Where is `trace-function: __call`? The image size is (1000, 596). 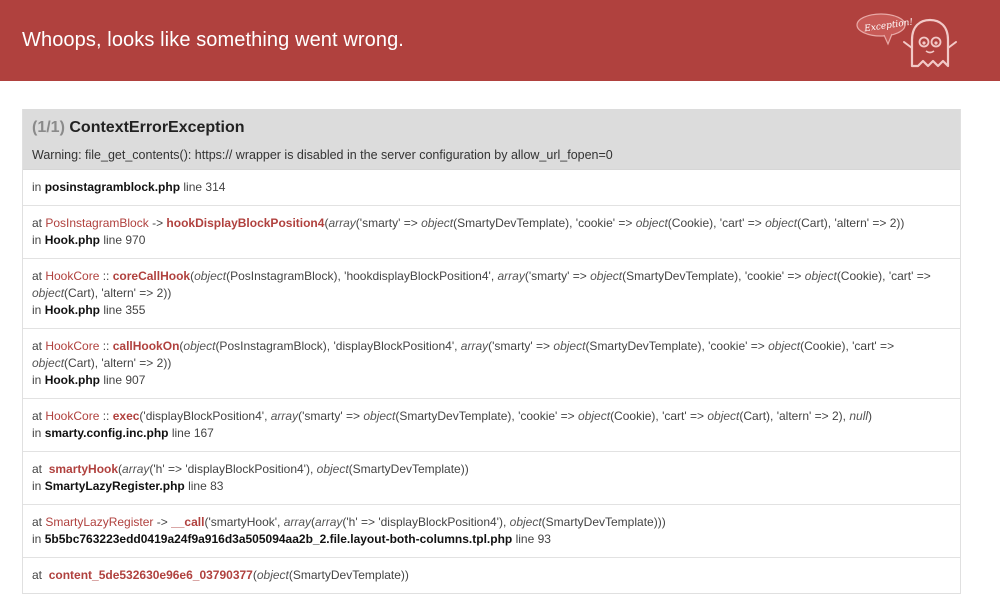
trace-function: __call is located at coordinates (188, 522).